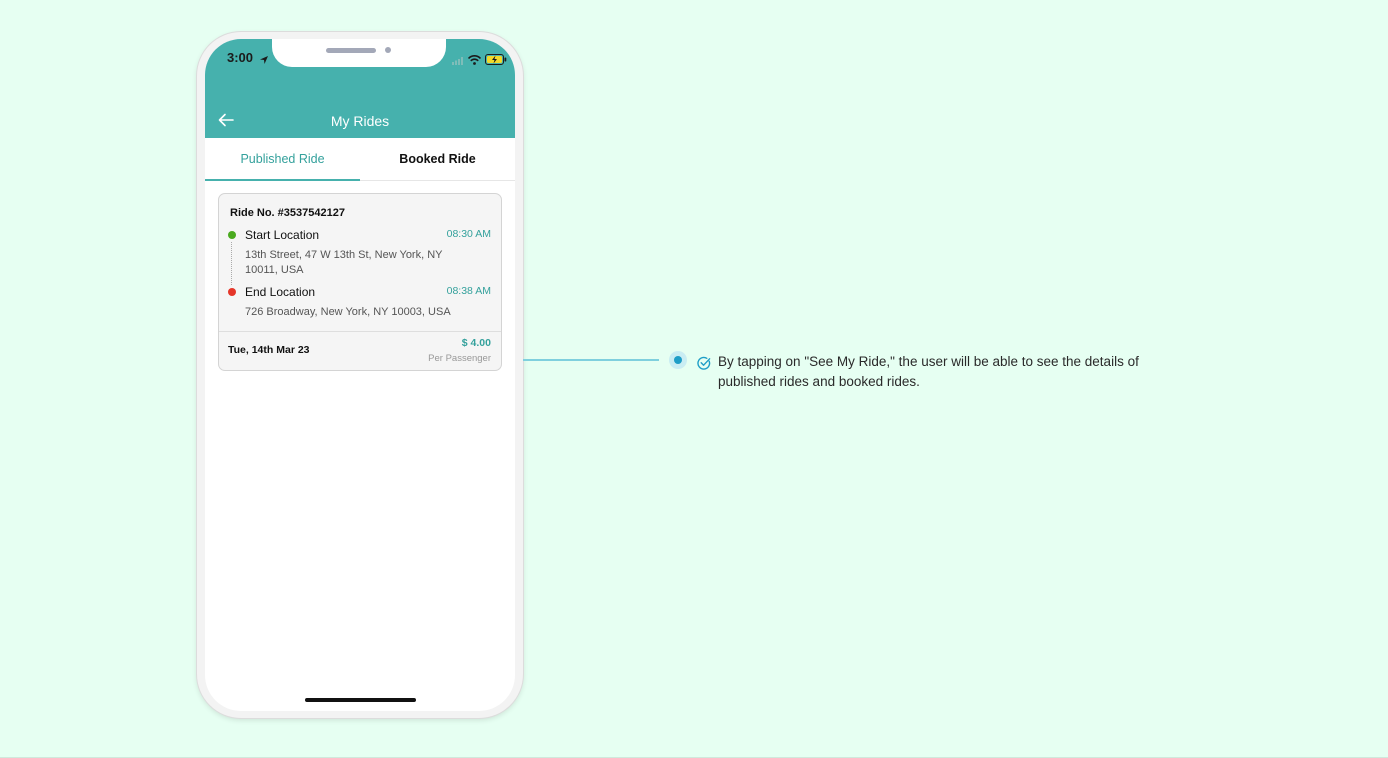 This screenshot has width=1388, height=758. I want to click on speaker, so click(351, 50).